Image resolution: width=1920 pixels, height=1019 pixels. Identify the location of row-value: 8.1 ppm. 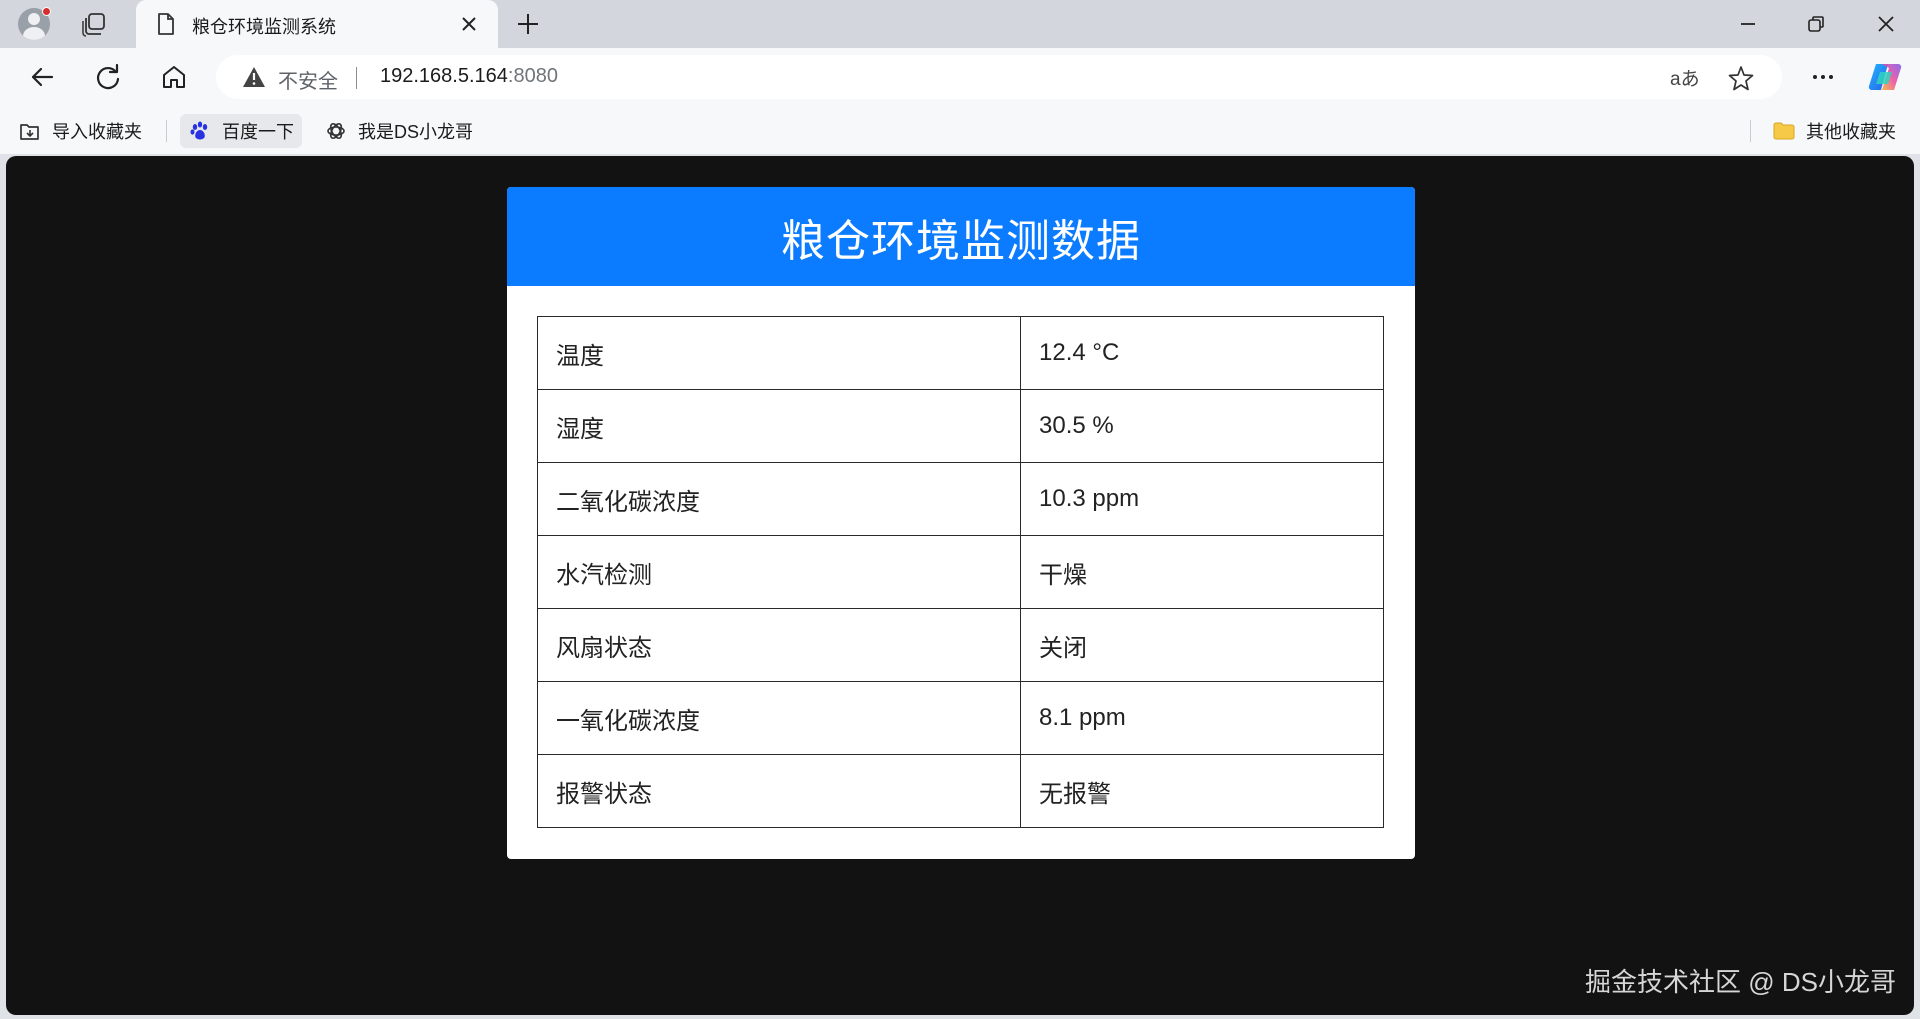
(1202, 718).